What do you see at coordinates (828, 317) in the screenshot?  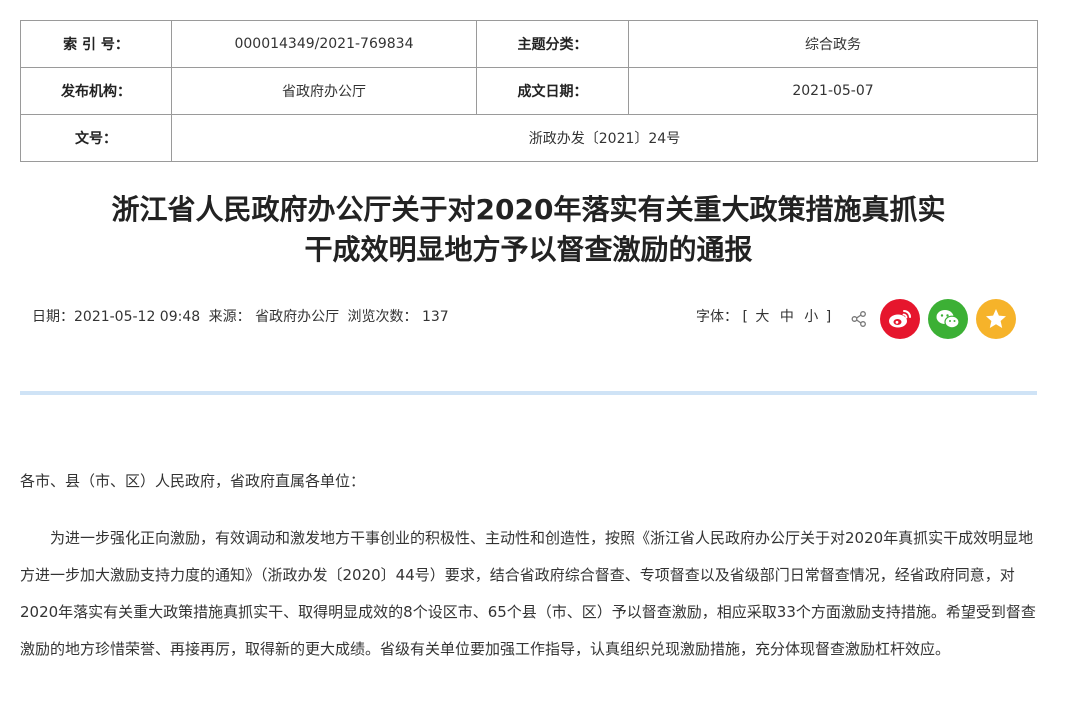 I see `font-size-close-bracket: ]` at bounding box center [828, 317].